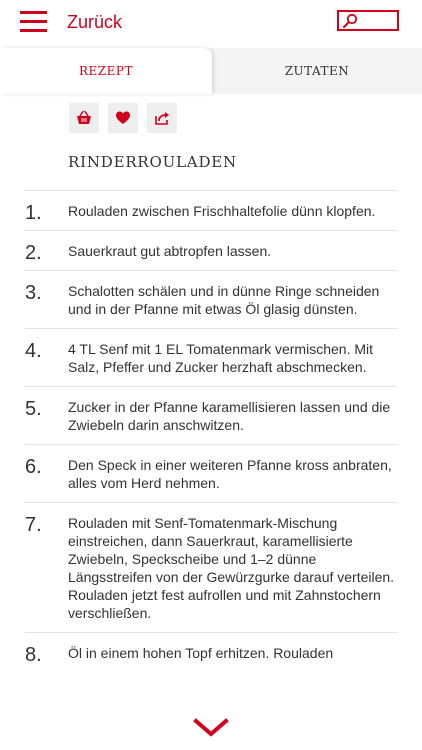 This screenshot has width=422, height=750. Describe the element at coordinates (211, 728) in the screenshot. I see `chevron-down-icon` at that location.